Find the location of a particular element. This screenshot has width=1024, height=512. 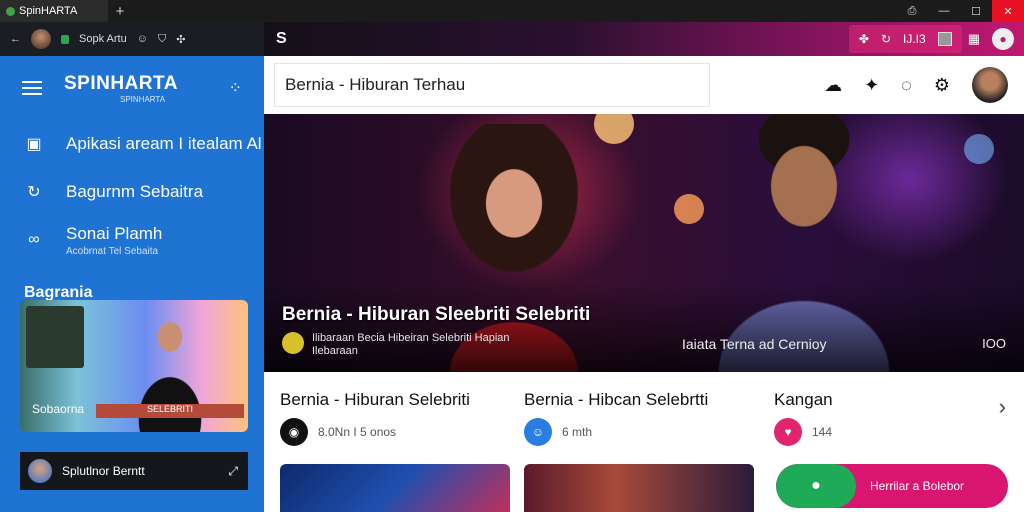

card-title: Kangan is located at coordinates (803, 399).